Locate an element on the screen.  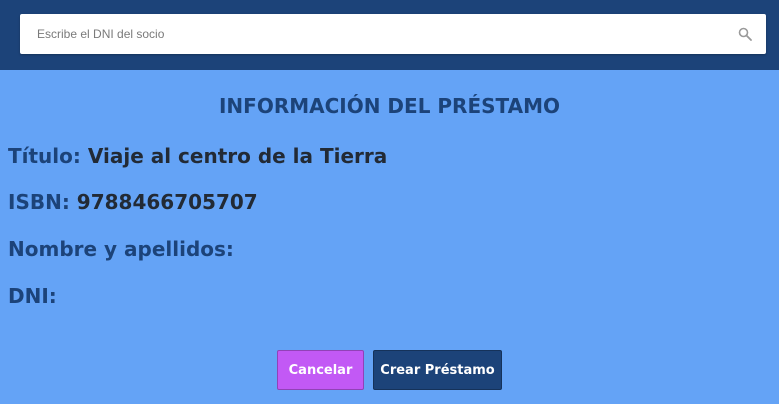
isbn-label: ISBN: is located at coordinates (39, 202).